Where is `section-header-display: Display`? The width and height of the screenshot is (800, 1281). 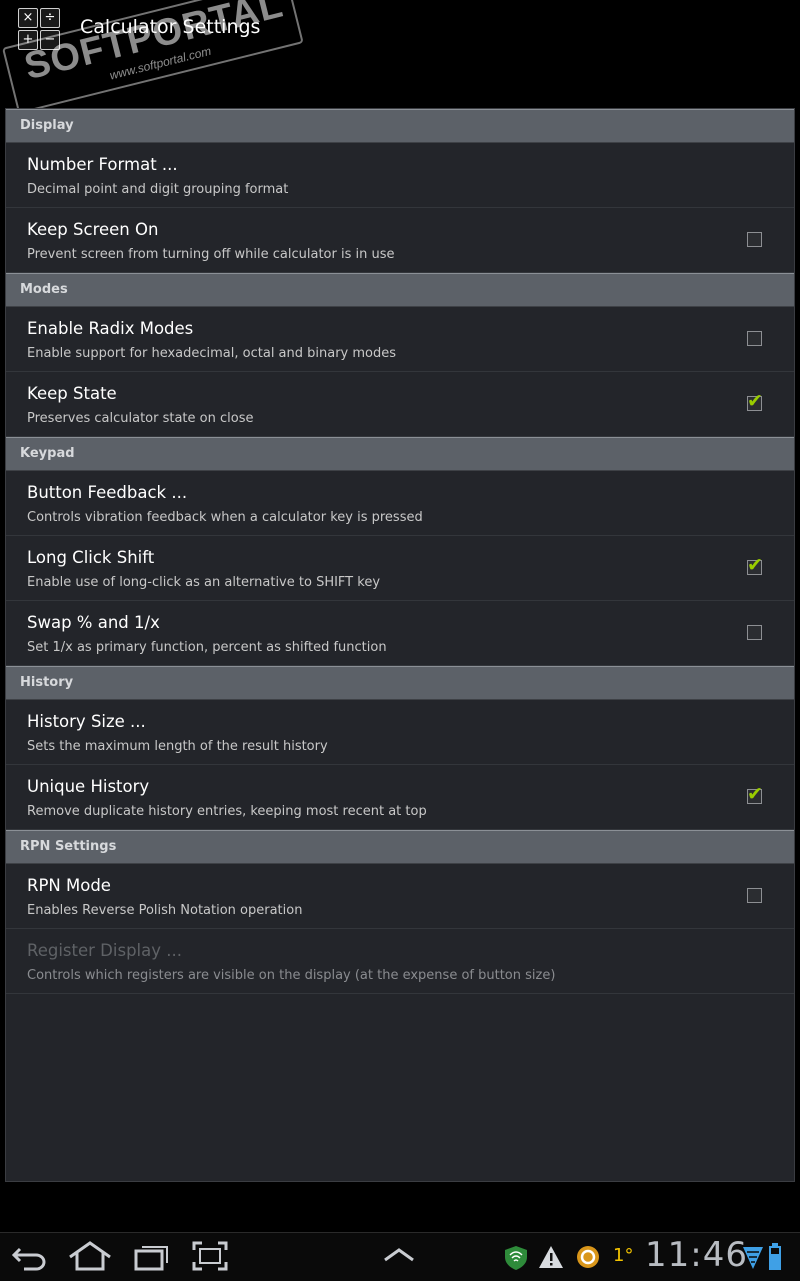 section-header-display: Display is located at coordinates (400, 126).